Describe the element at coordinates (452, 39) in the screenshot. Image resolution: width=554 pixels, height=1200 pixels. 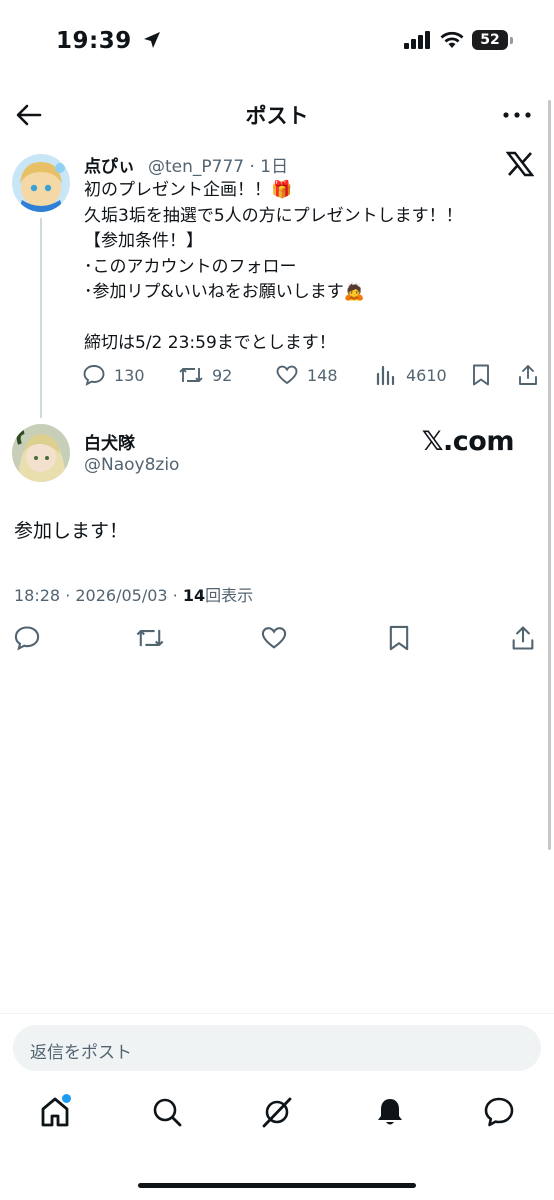
I see `wifi-icon` at that location.